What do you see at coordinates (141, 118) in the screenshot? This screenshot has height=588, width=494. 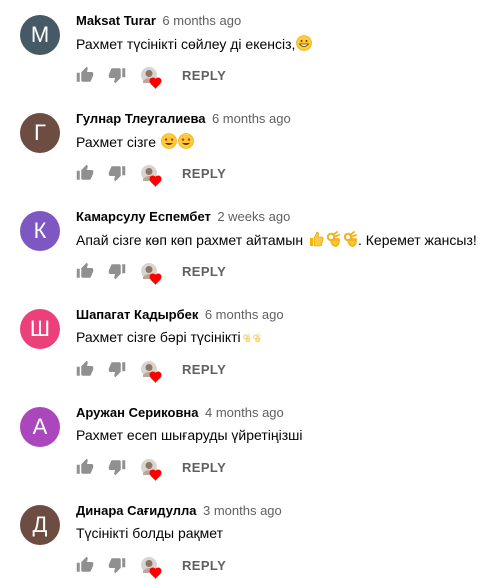 I see `author-name: Гулнар Тлеугалиева` at bounding box center [141, 118].